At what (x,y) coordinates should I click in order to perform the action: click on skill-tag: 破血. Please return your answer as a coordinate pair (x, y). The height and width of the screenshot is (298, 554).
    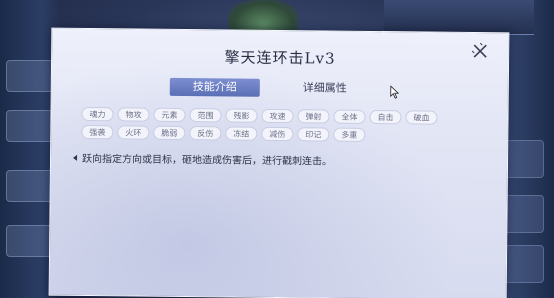
    Looking at the image, I should click on (421, 117).